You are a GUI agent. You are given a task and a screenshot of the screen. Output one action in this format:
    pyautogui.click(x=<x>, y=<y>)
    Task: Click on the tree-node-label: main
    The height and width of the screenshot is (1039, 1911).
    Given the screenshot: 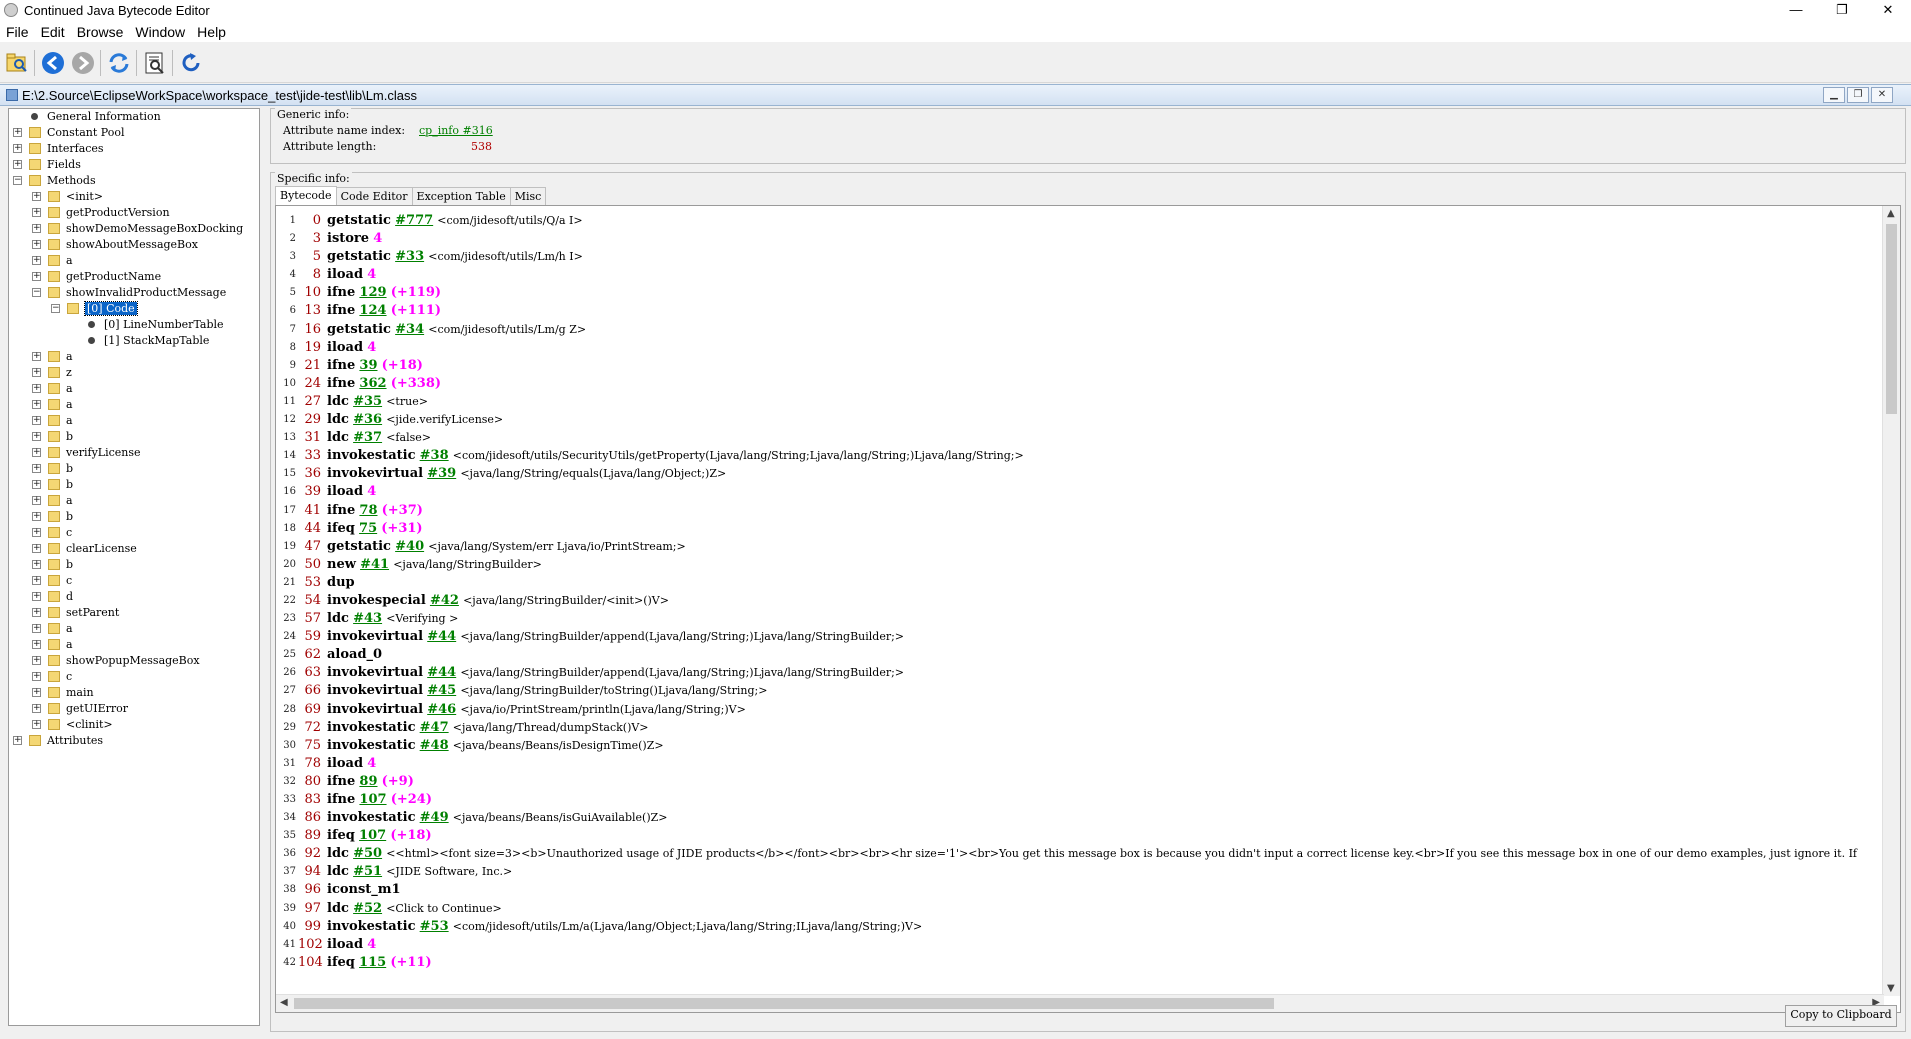 What is the action you would take?
    pyautogui.click(x=80, y=692)
    